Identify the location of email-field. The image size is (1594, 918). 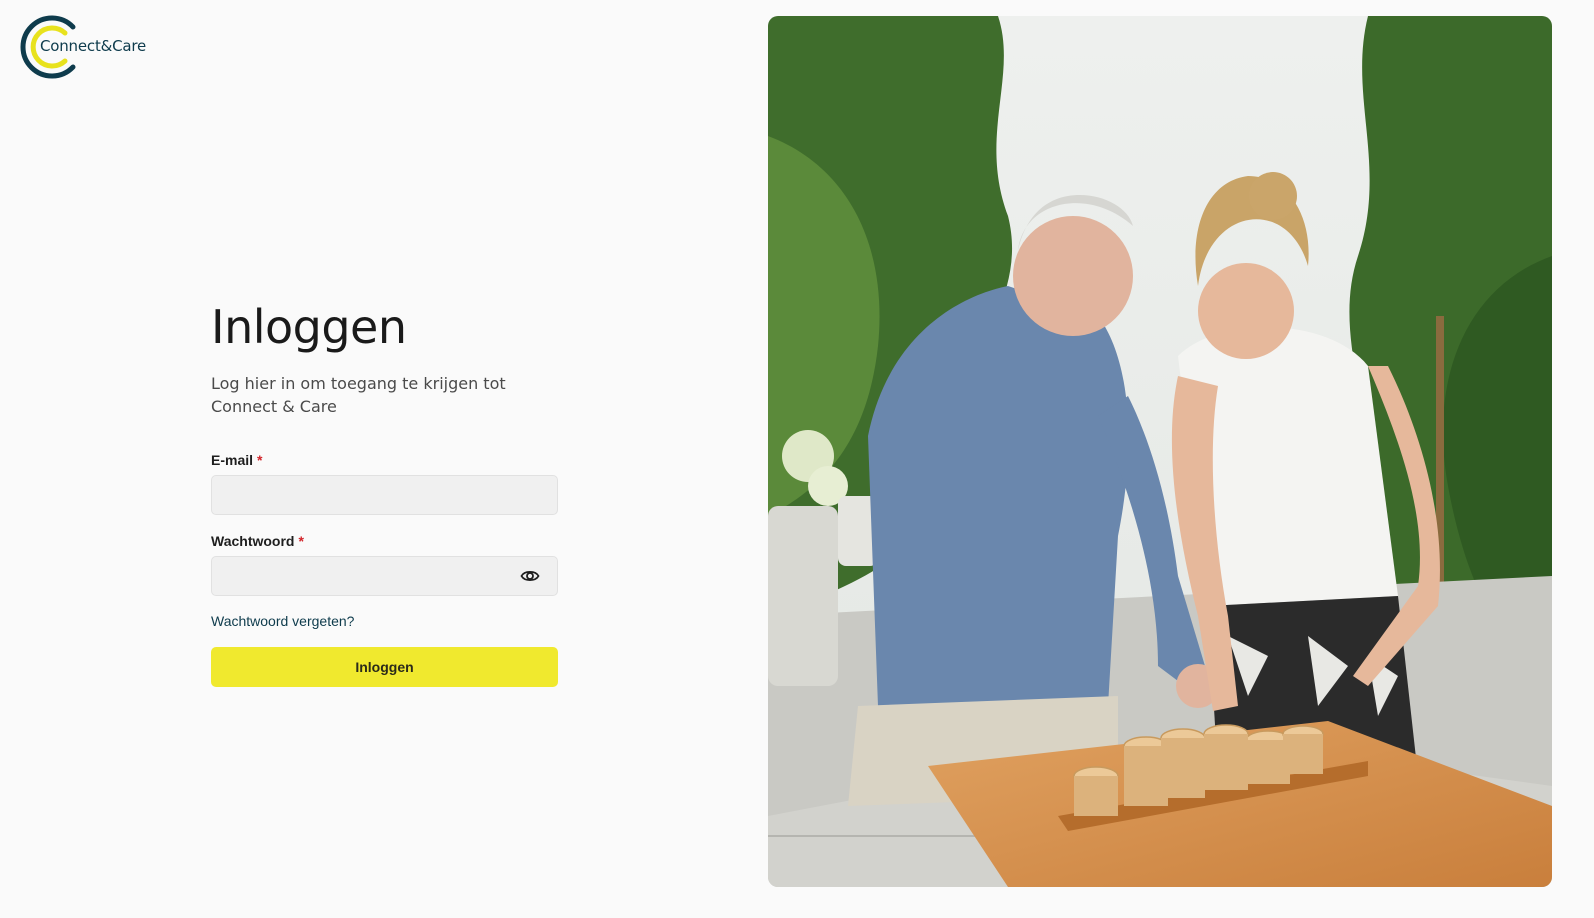
(384, 495).